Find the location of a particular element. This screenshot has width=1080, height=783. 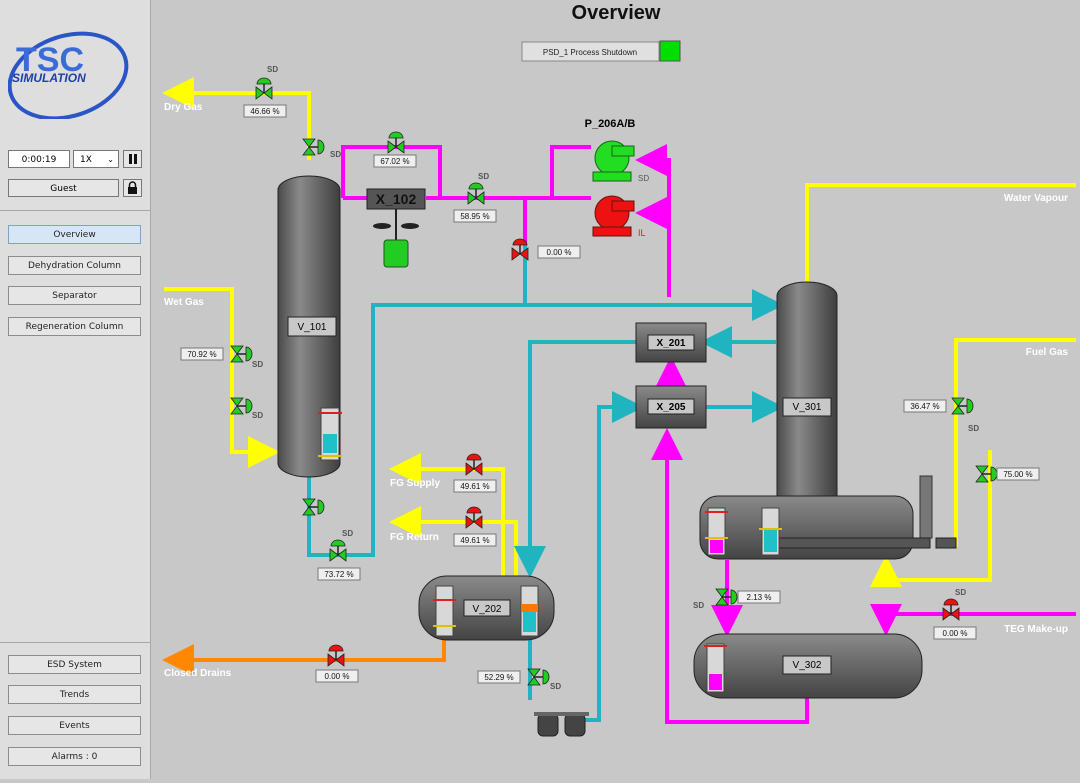

svg-text: X_205 is located at coordinates (671, 407).